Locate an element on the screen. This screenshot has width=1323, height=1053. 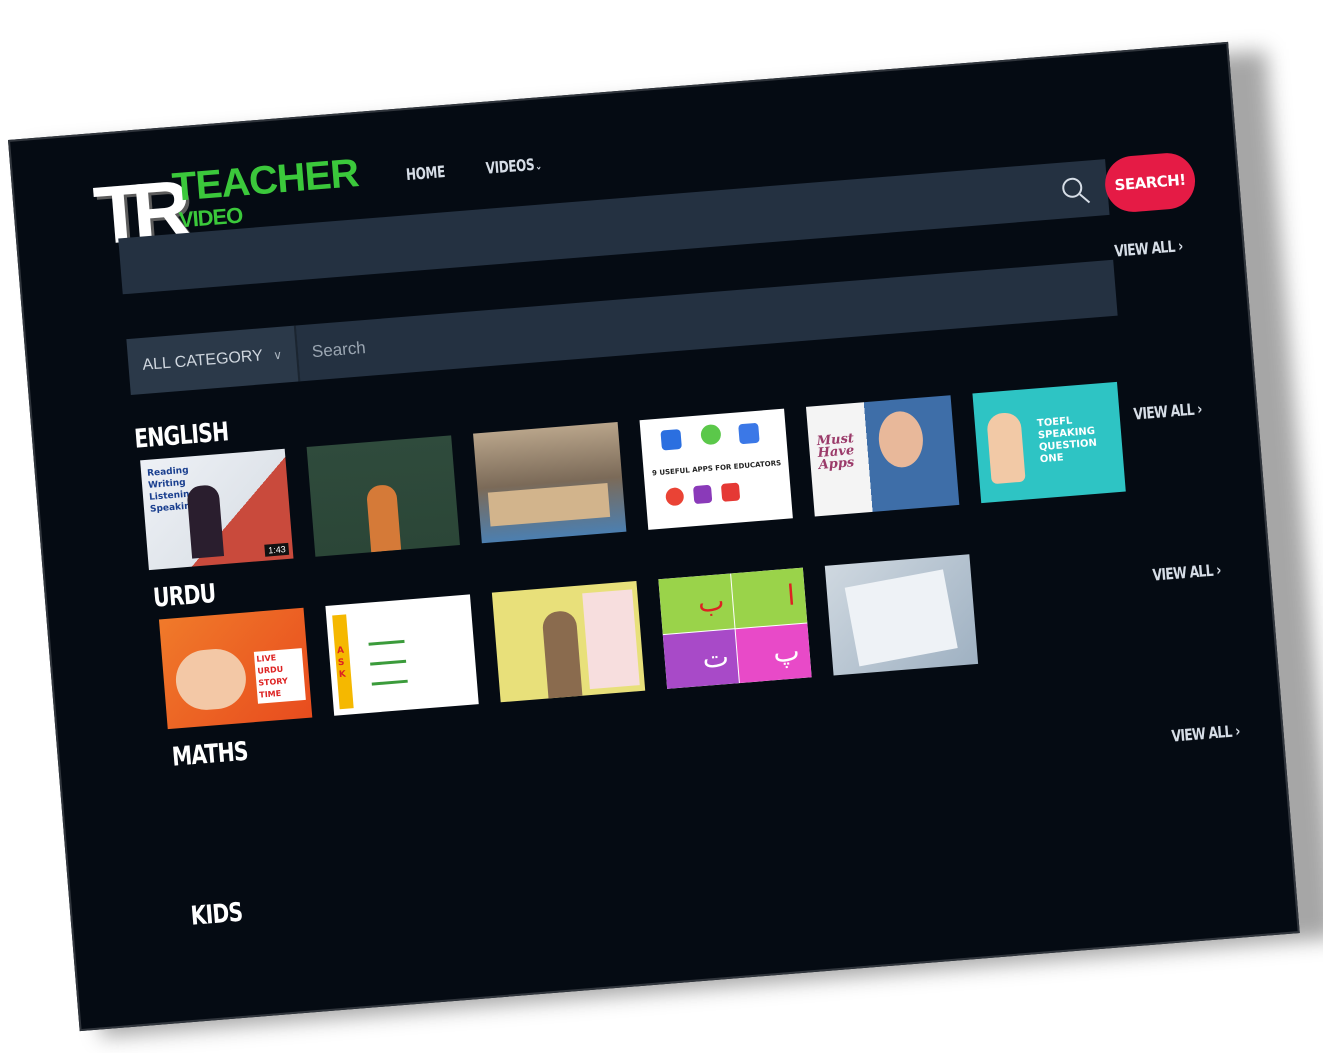
urdu-letter: پ is located at coordinates (786, 652).